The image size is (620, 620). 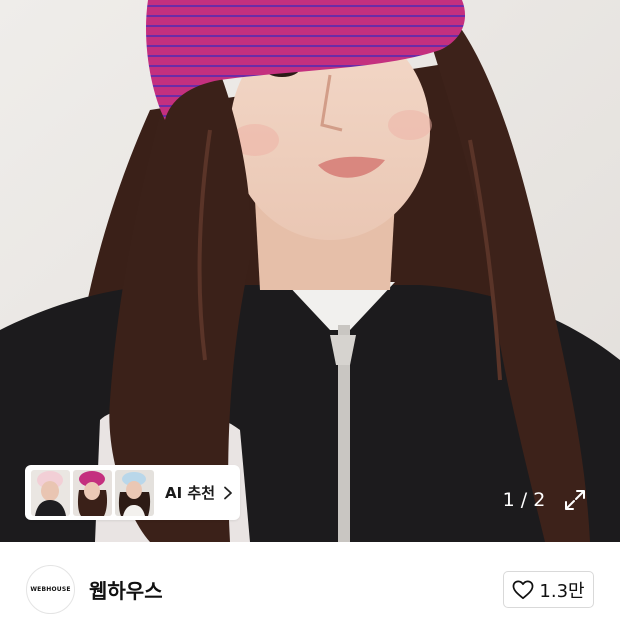 I want to click on image-page-counter: 1 / 2, so click(x=524, y=500).